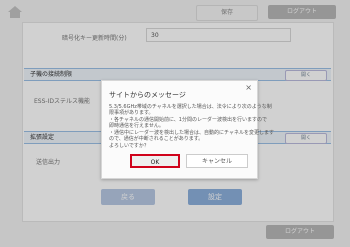 The image size is (350, 247). Describe the element at coordinates (155, 161) in the screenshot. I see `ok-button: OK` at that location.